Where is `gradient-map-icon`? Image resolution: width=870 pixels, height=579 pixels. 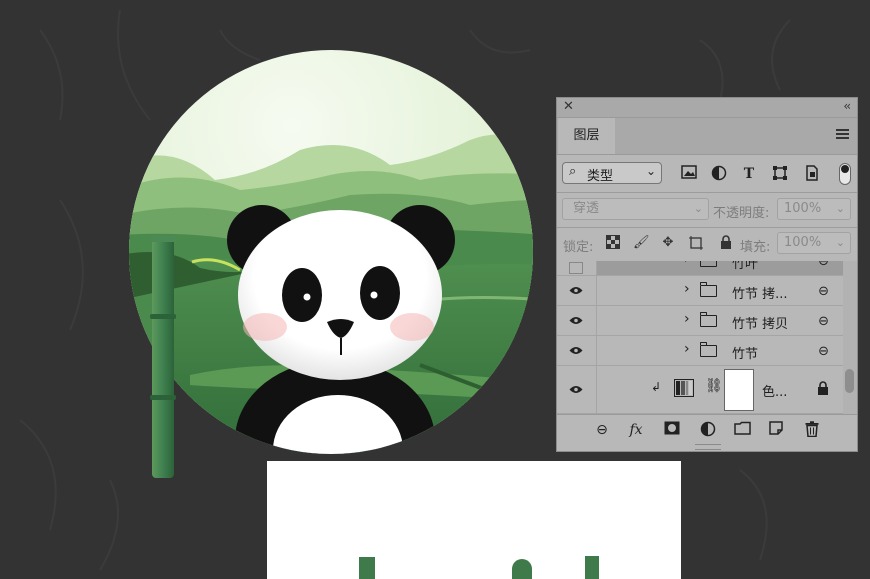 gradient-map-icon is located at coordinates (684, 388).